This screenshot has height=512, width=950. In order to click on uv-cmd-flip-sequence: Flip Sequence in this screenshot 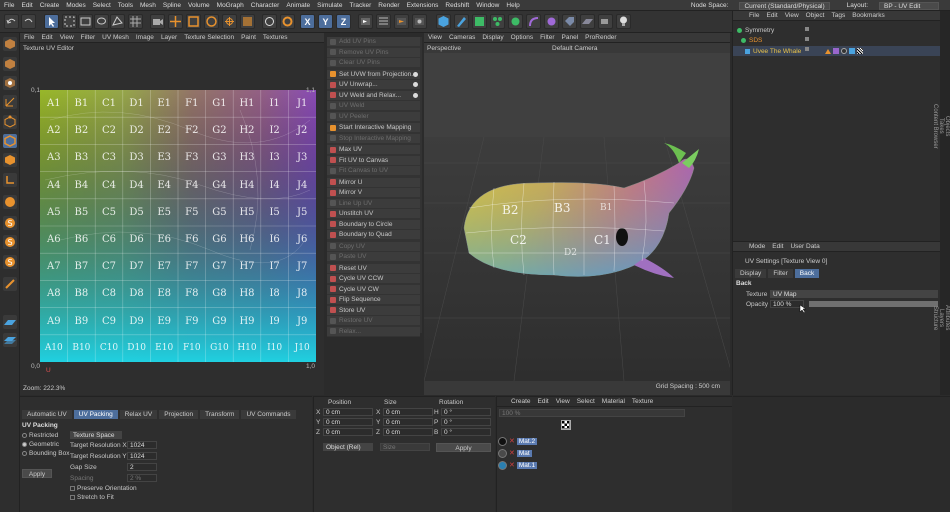, I will do `click(373, 300)`.